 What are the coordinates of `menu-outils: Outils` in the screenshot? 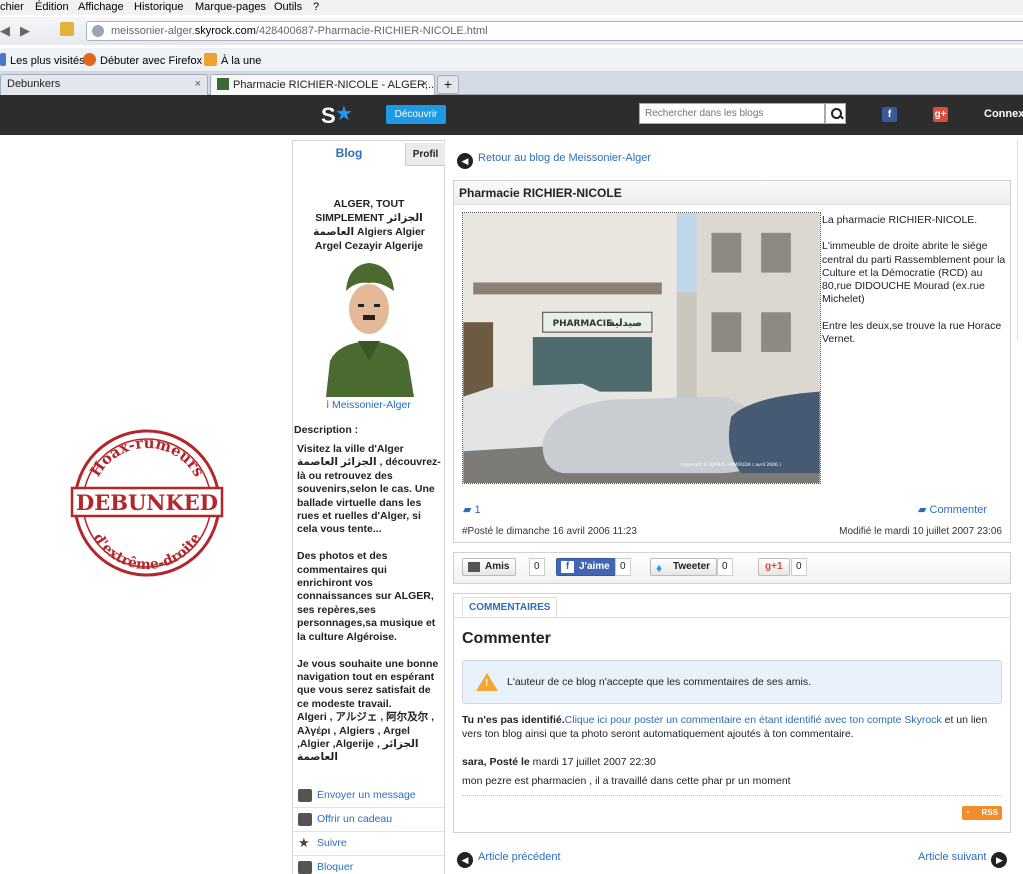 It's located at (288, 7).